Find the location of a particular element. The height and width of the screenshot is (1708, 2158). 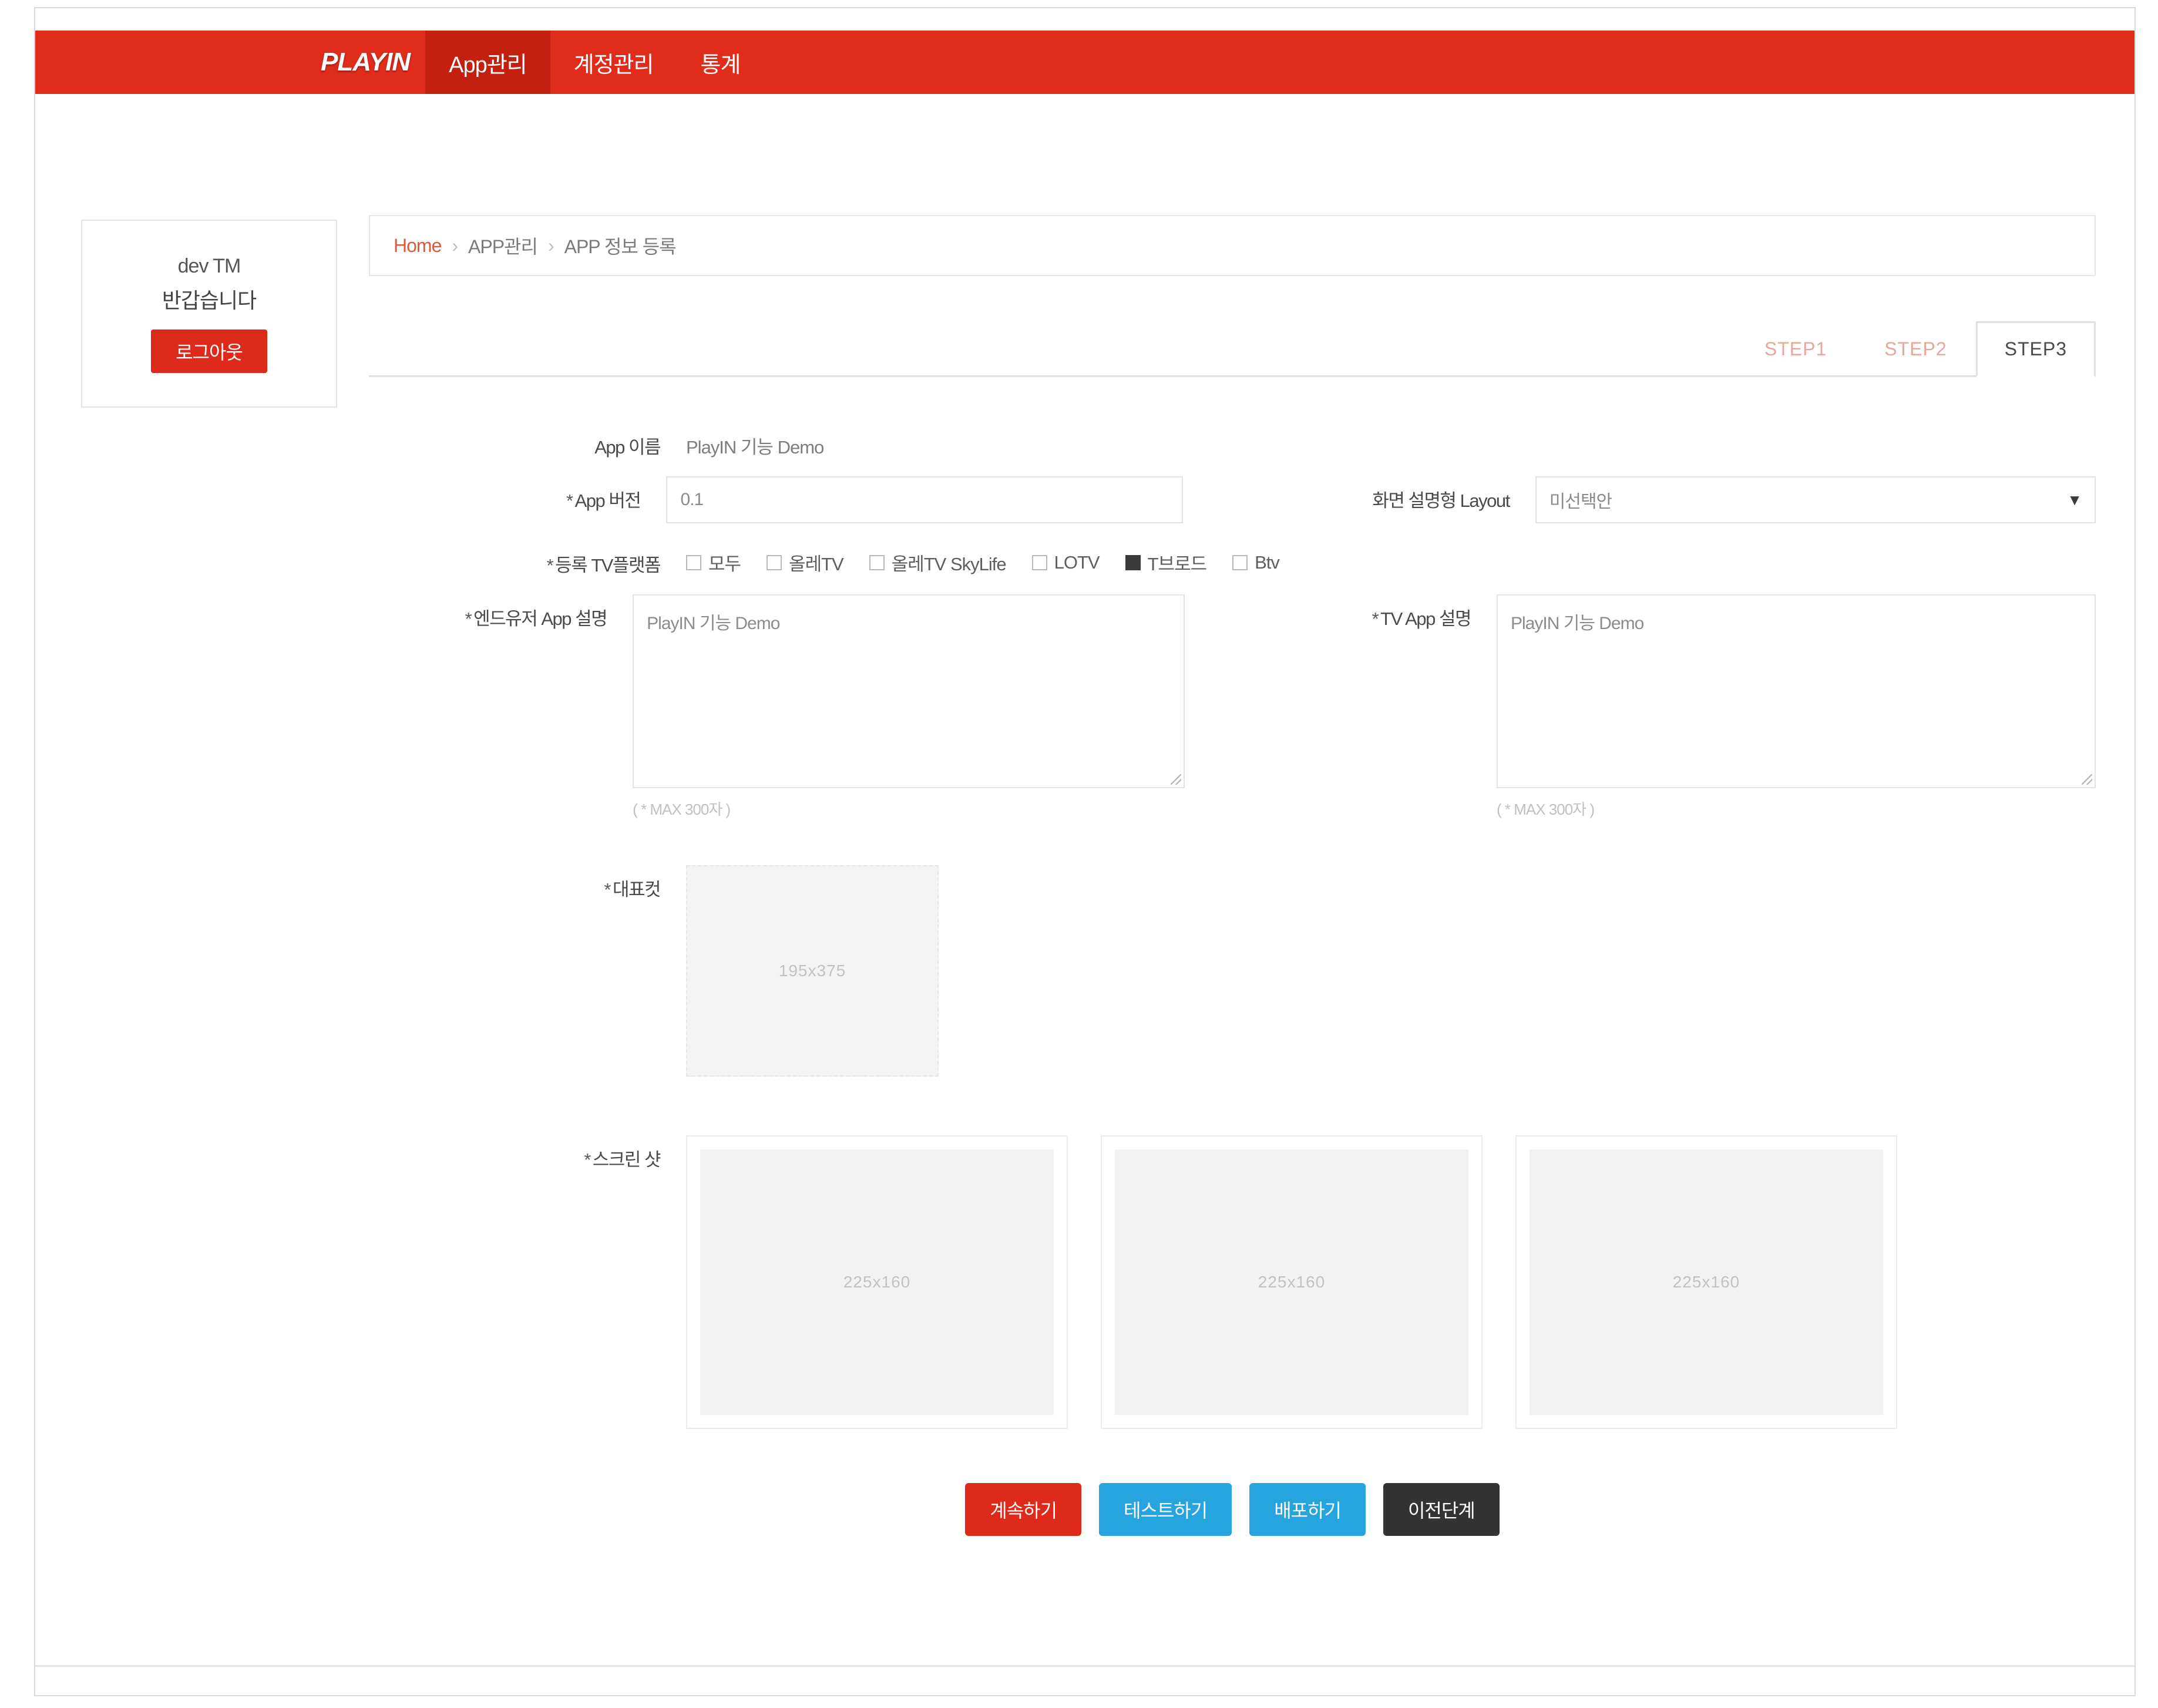

nav-item-account-management: 계정관리 is located at coordinates (613, 62).